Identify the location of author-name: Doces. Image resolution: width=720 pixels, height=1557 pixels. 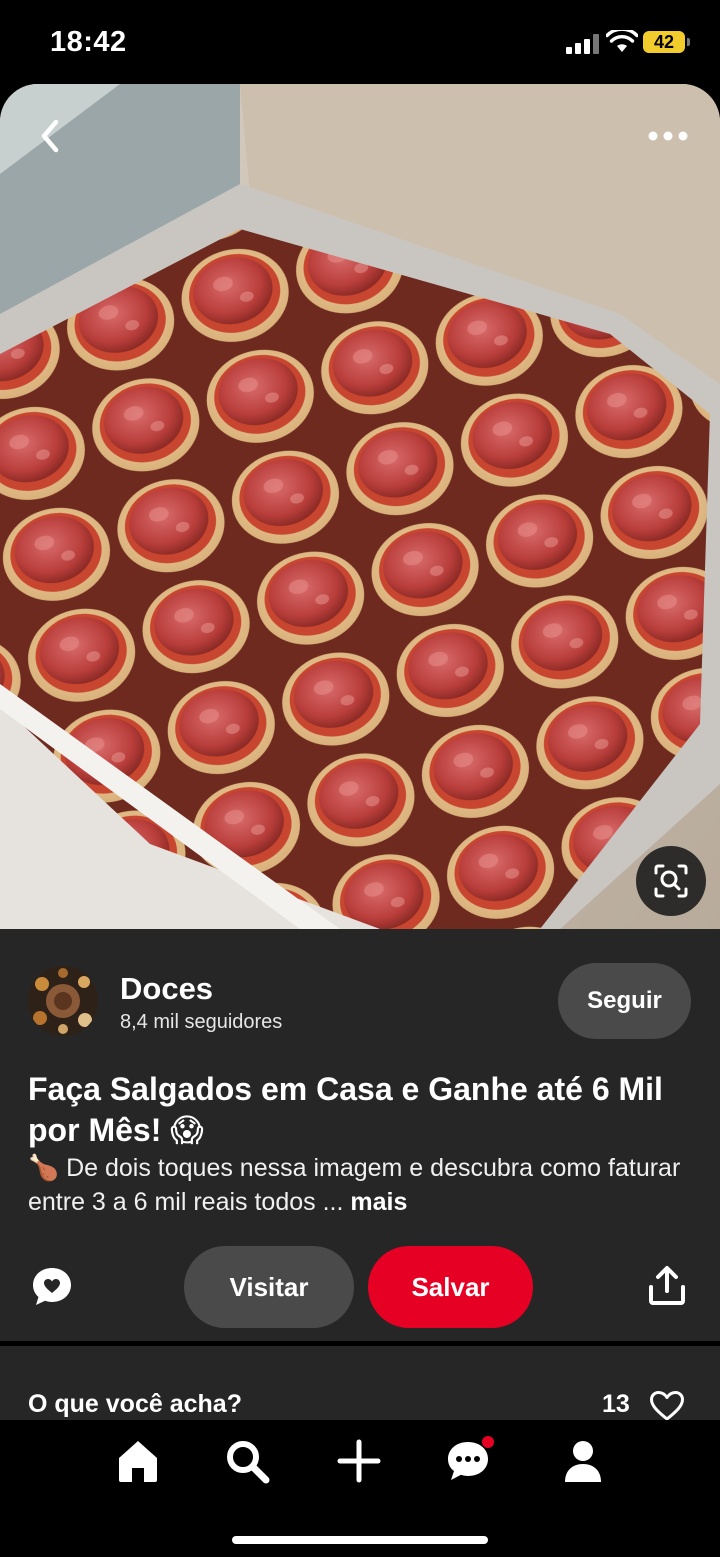
(166, 989).